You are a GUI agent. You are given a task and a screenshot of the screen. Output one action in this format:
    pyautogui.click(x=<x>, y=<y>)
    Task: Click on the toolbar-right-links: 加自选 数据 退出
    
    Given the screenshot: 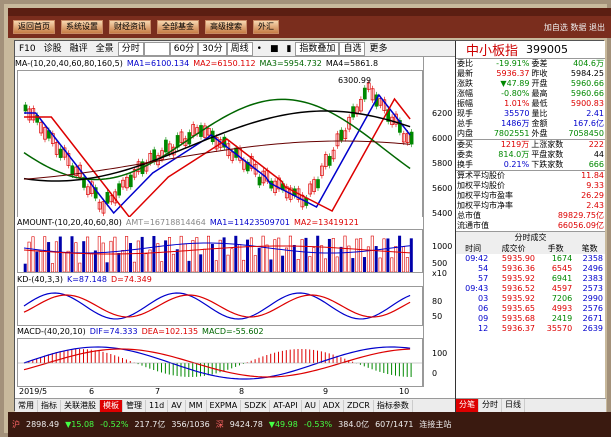 What is the action you would take?
    pyautogui.click(x=574, y=27)
    